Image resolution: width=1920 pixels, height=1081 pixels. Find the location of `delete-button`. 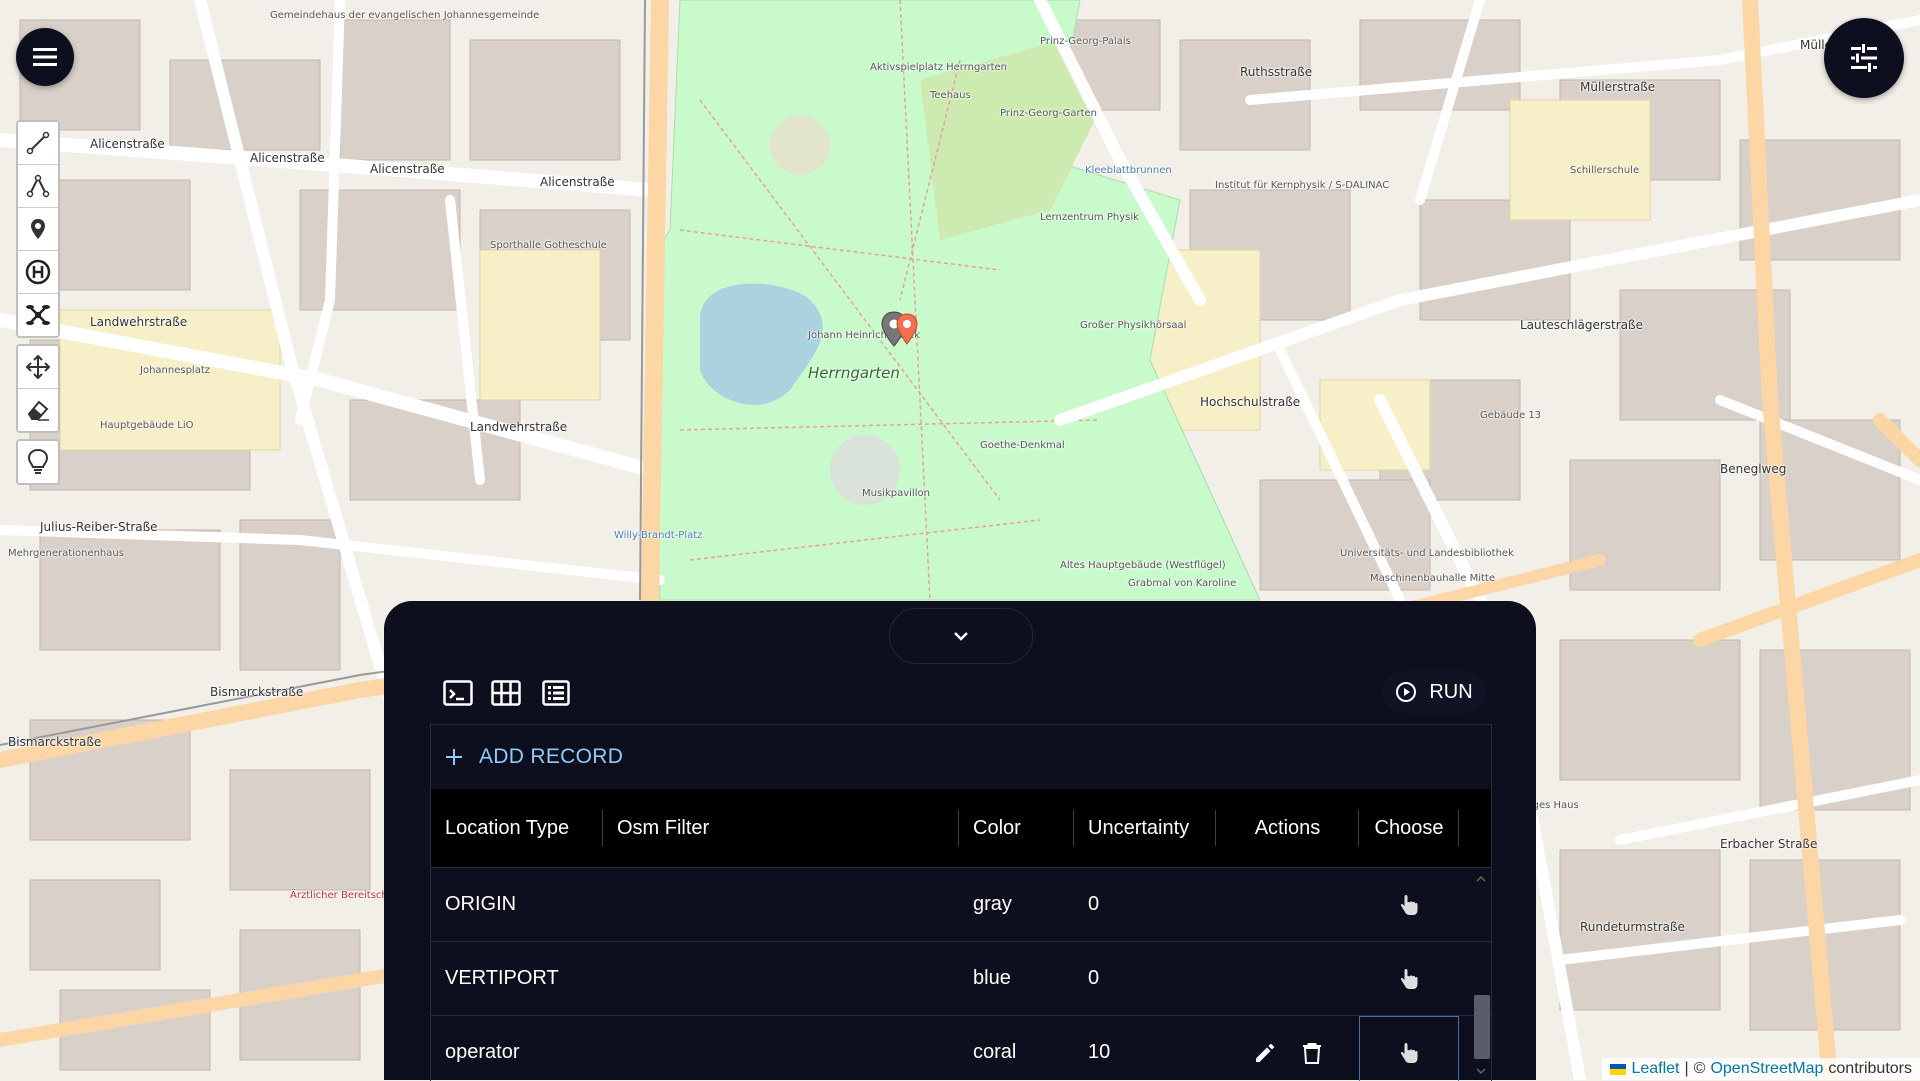

delete-button is located at coordinates (1312, 1053).